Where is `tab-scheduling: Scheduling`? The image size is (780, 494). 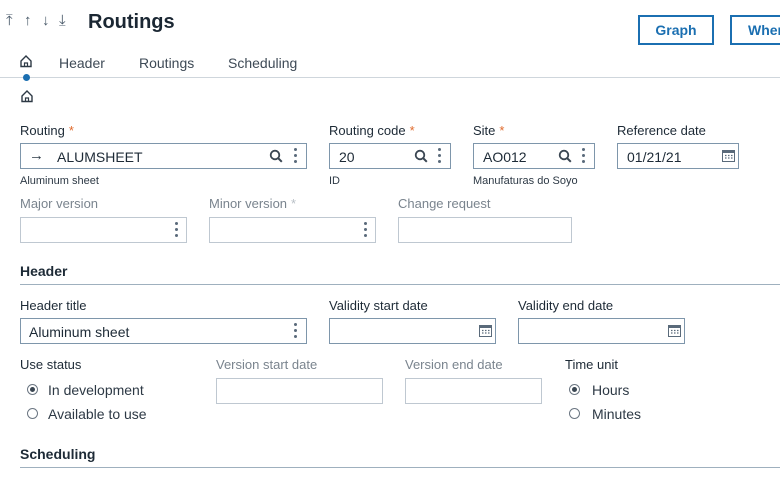
tab-scheduling: Scheduling is located at coordinates (262, 63).